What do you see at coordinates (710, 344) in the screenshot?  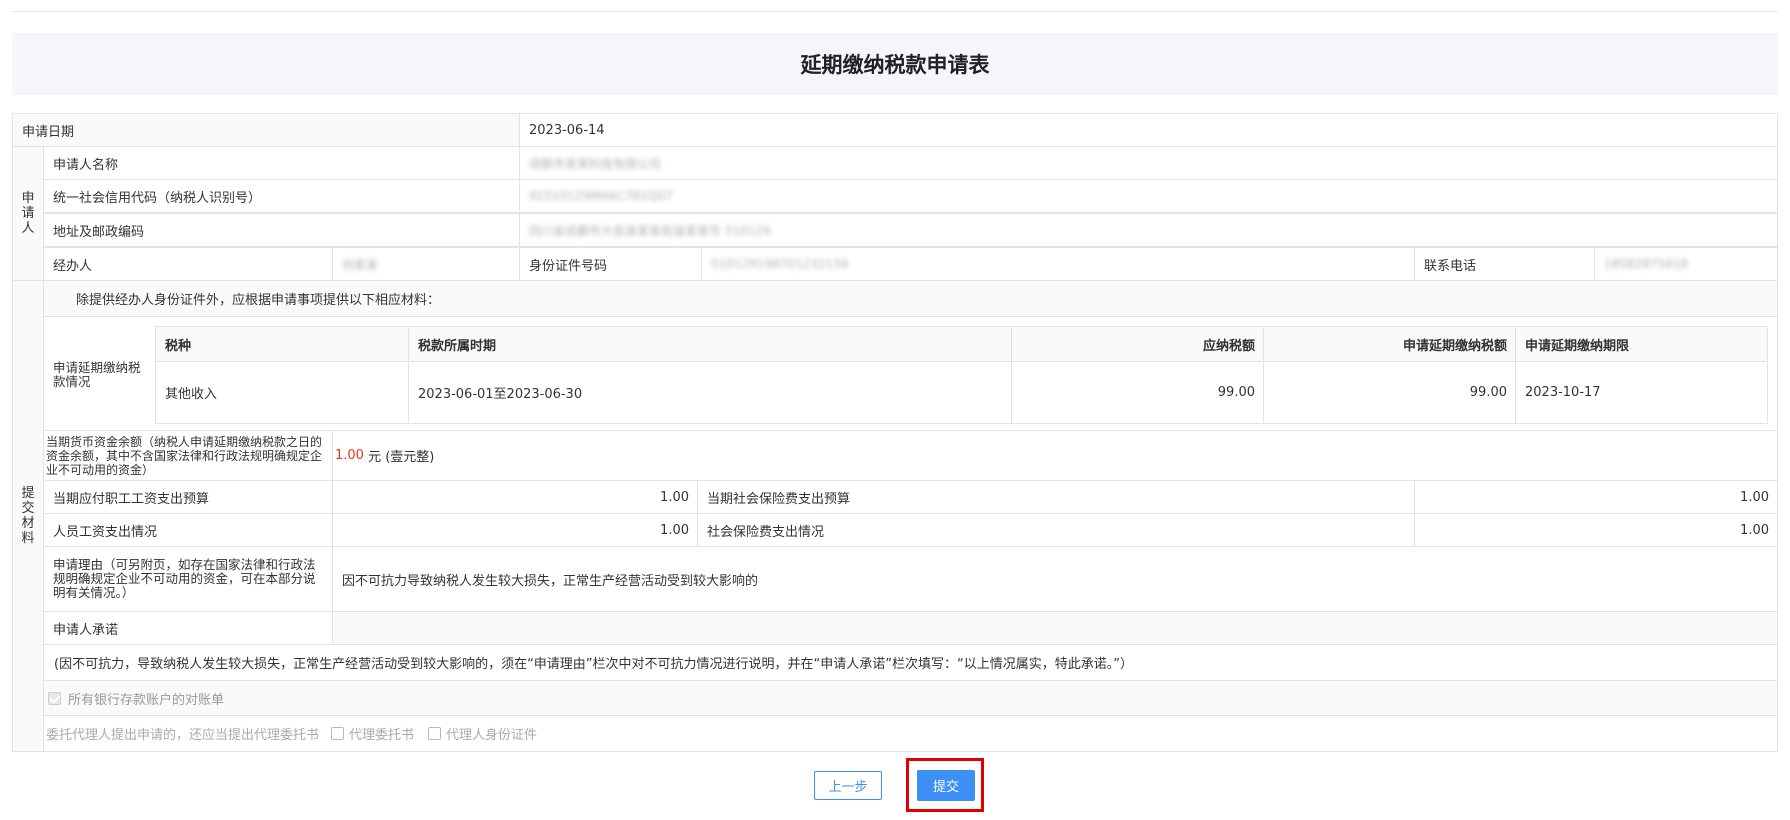 I see `col-header-period: 税款所属时期` at bounding box center [710, 344].